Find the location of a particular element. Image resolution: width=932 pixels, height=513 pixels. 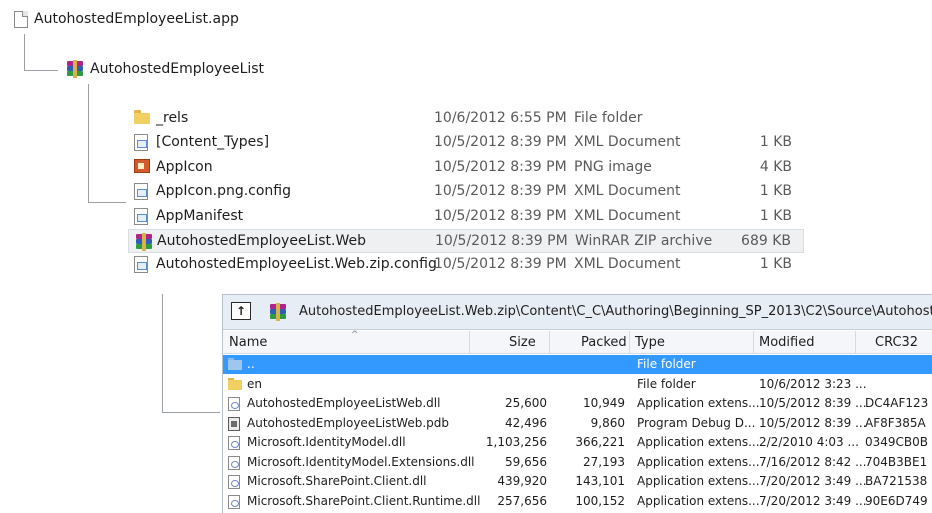

archive-item-size: 439,920 is located at coordinates (522, 481).